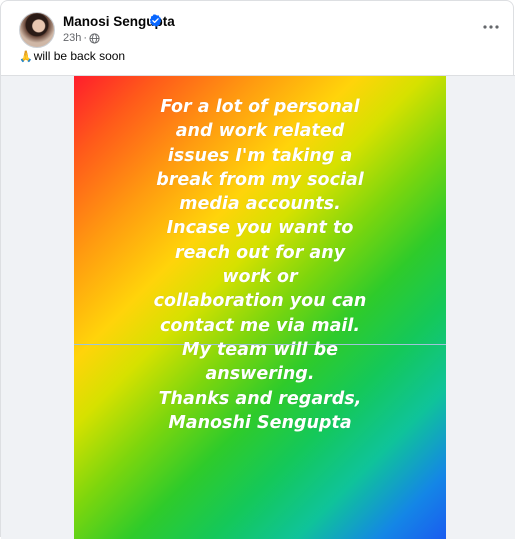 Image resolution: width=516 pixels, height=539 pixels. Describe the element at coordinates (81, 38) in the screenshot. I see `post-meta: 23h ·` at that location.